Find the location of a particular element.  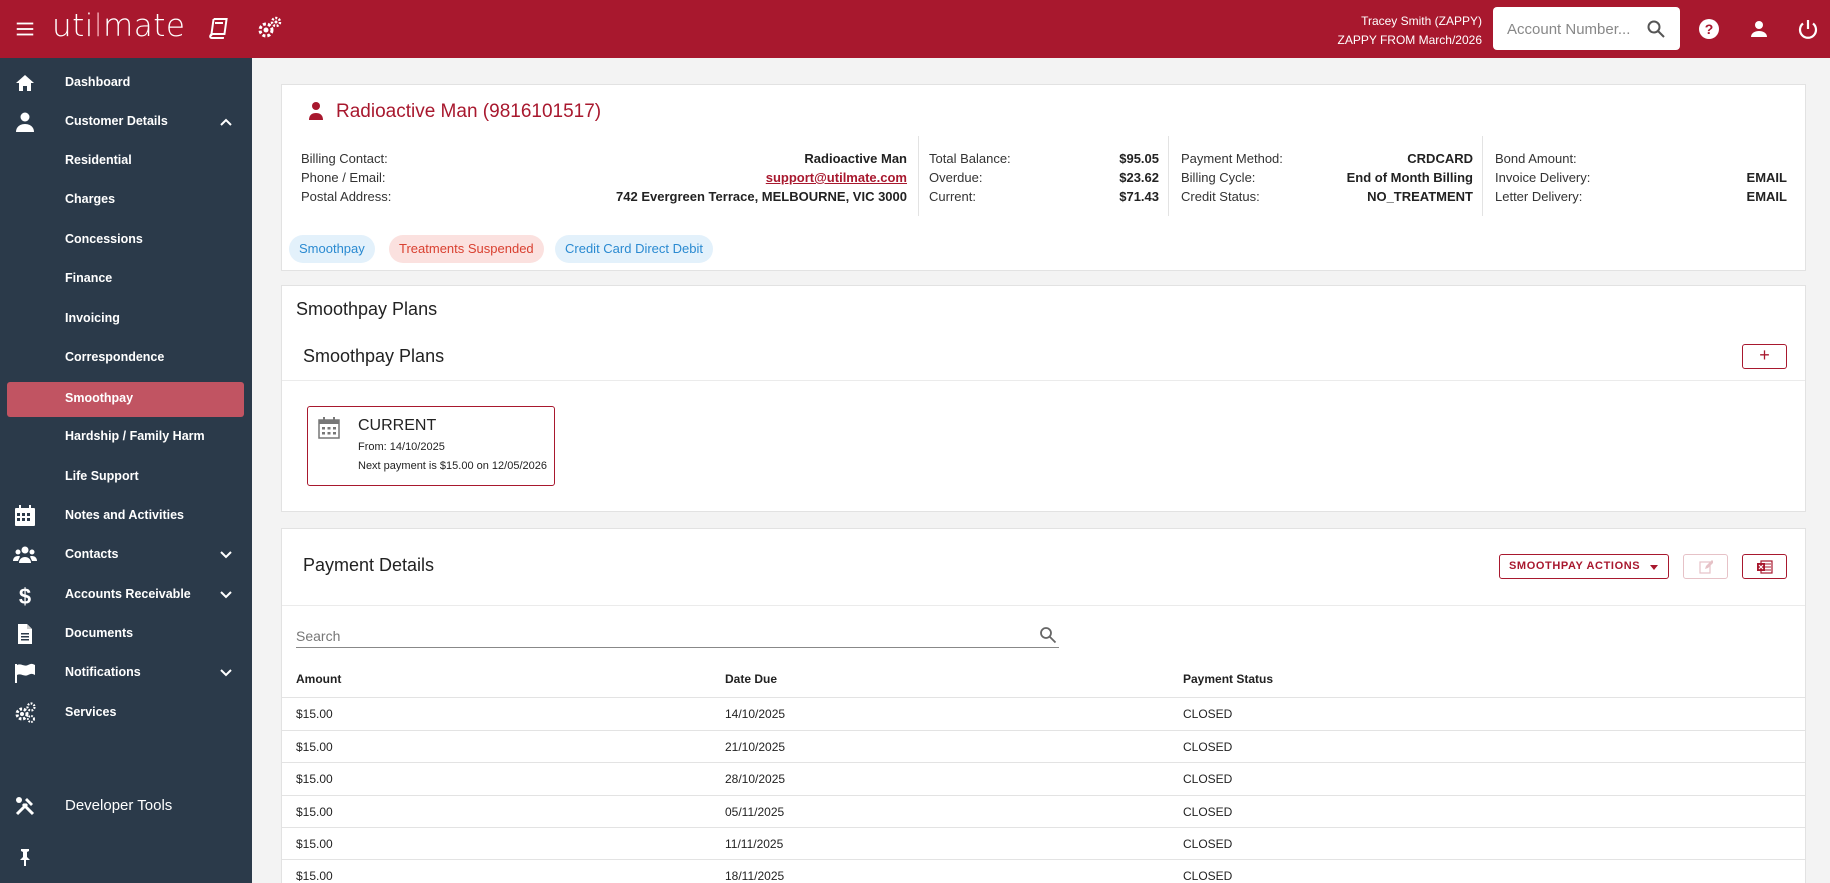

sidebar-item-label: Charges is located at coordinates (90, 199).